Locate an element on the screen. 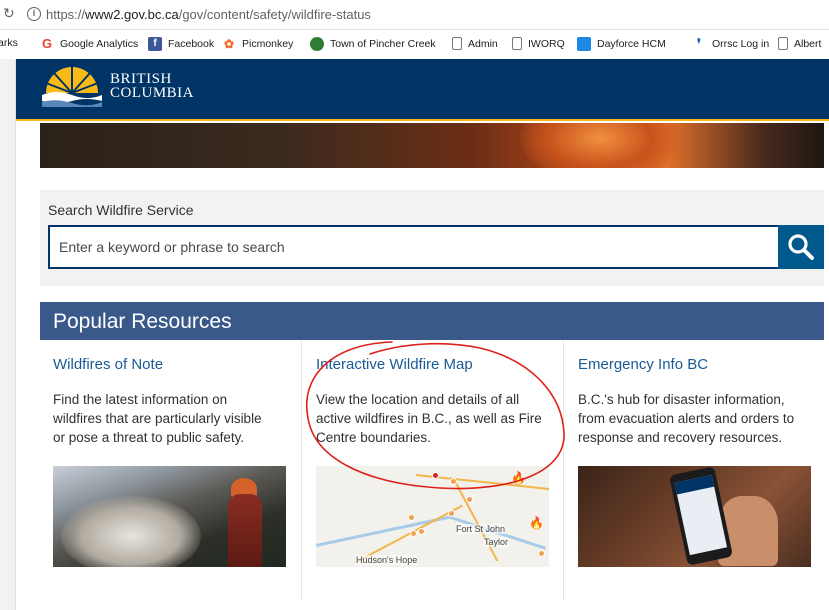 This screenshot has height=610, width=829. picmonkey-icon: ✿ is located at coordinates (229, 44).